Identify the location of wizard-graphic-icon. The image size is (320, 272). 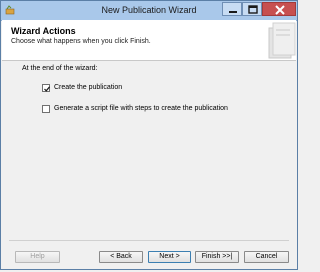
(281, 40).